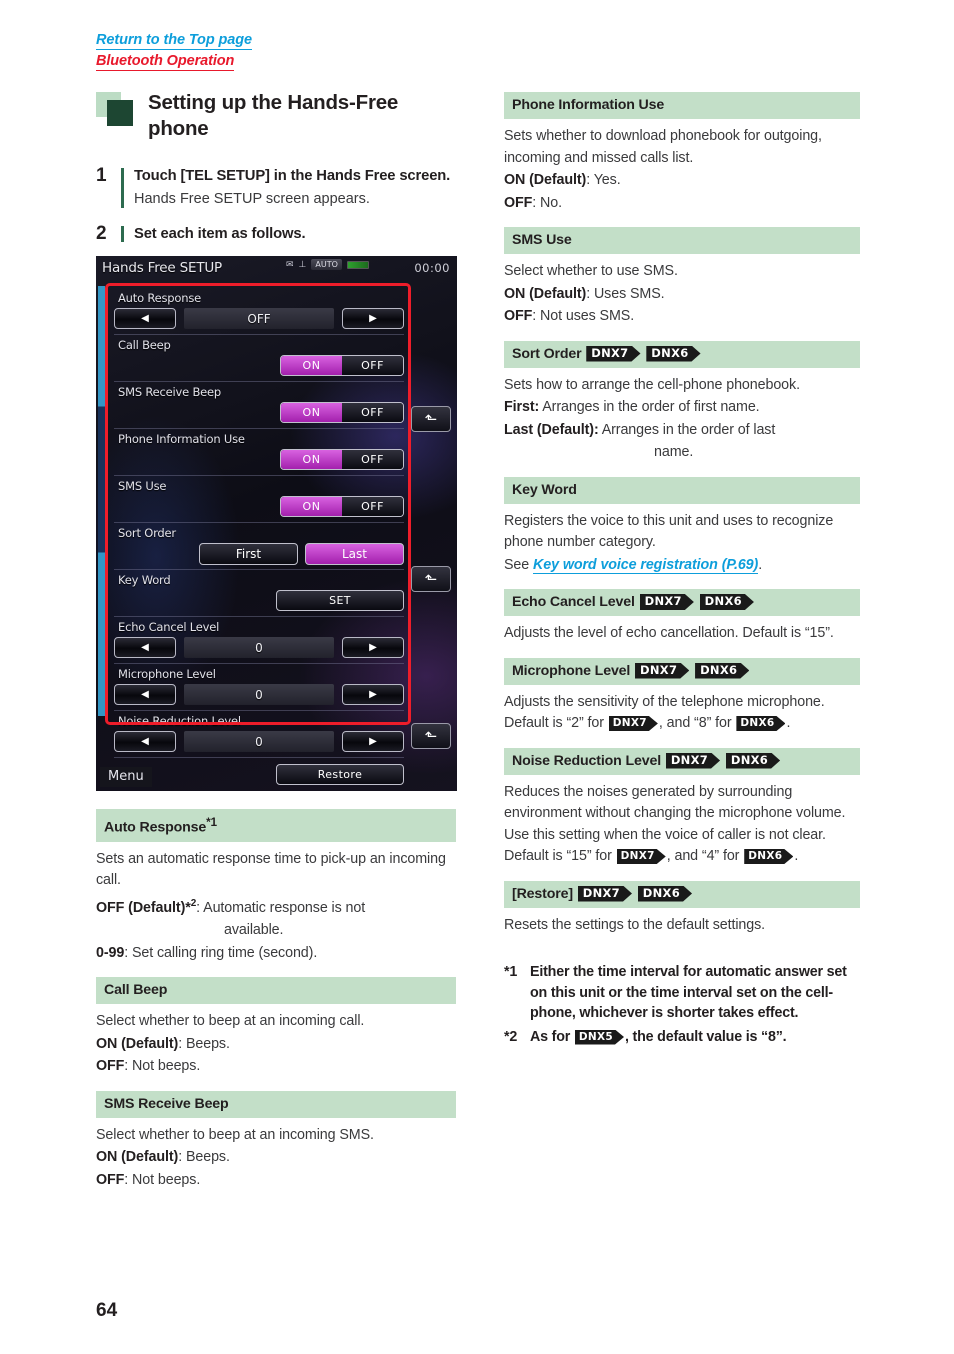 The image size is (954, 1354). Describe the element at coordinates (311, 506) in the screenshot. I see `sms-use-on-button: ON` at that location.